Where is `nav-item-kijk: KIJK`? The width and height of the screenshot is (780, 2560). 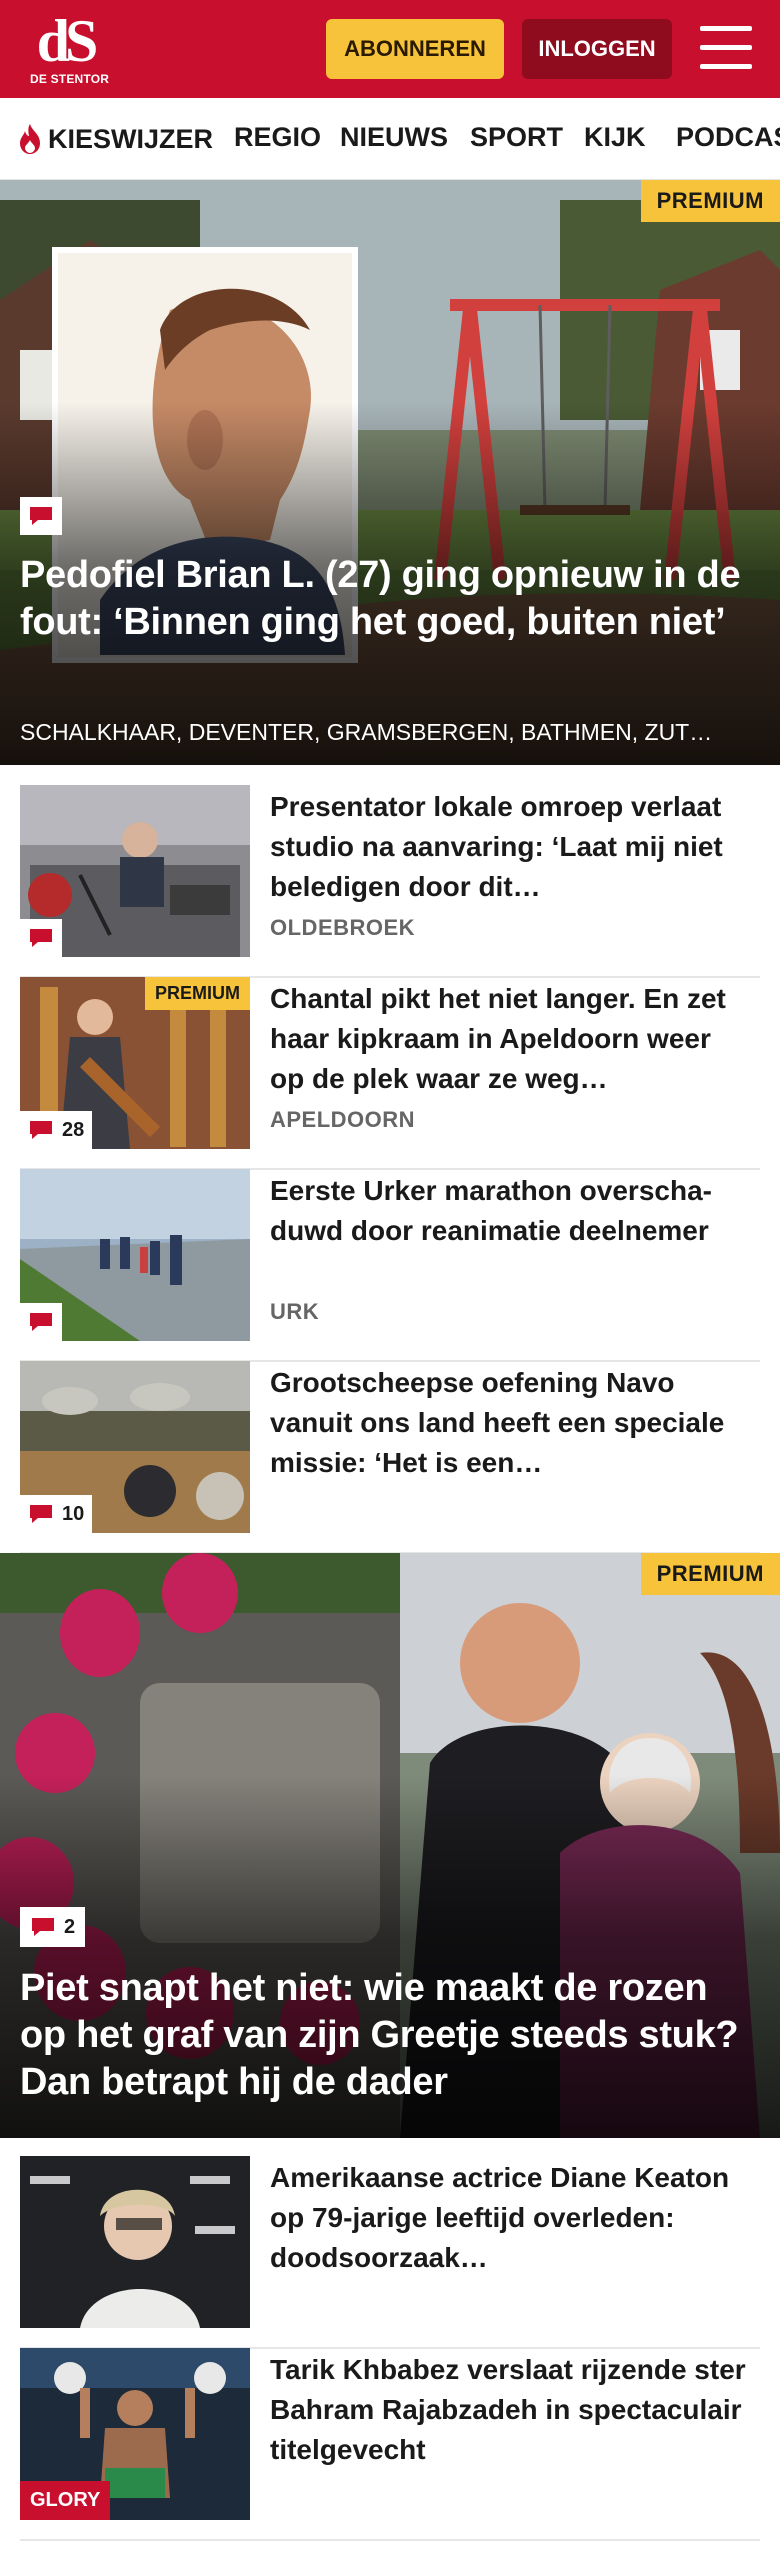 nav-item-kijk: KIJK is located at coordinates (615, 137).